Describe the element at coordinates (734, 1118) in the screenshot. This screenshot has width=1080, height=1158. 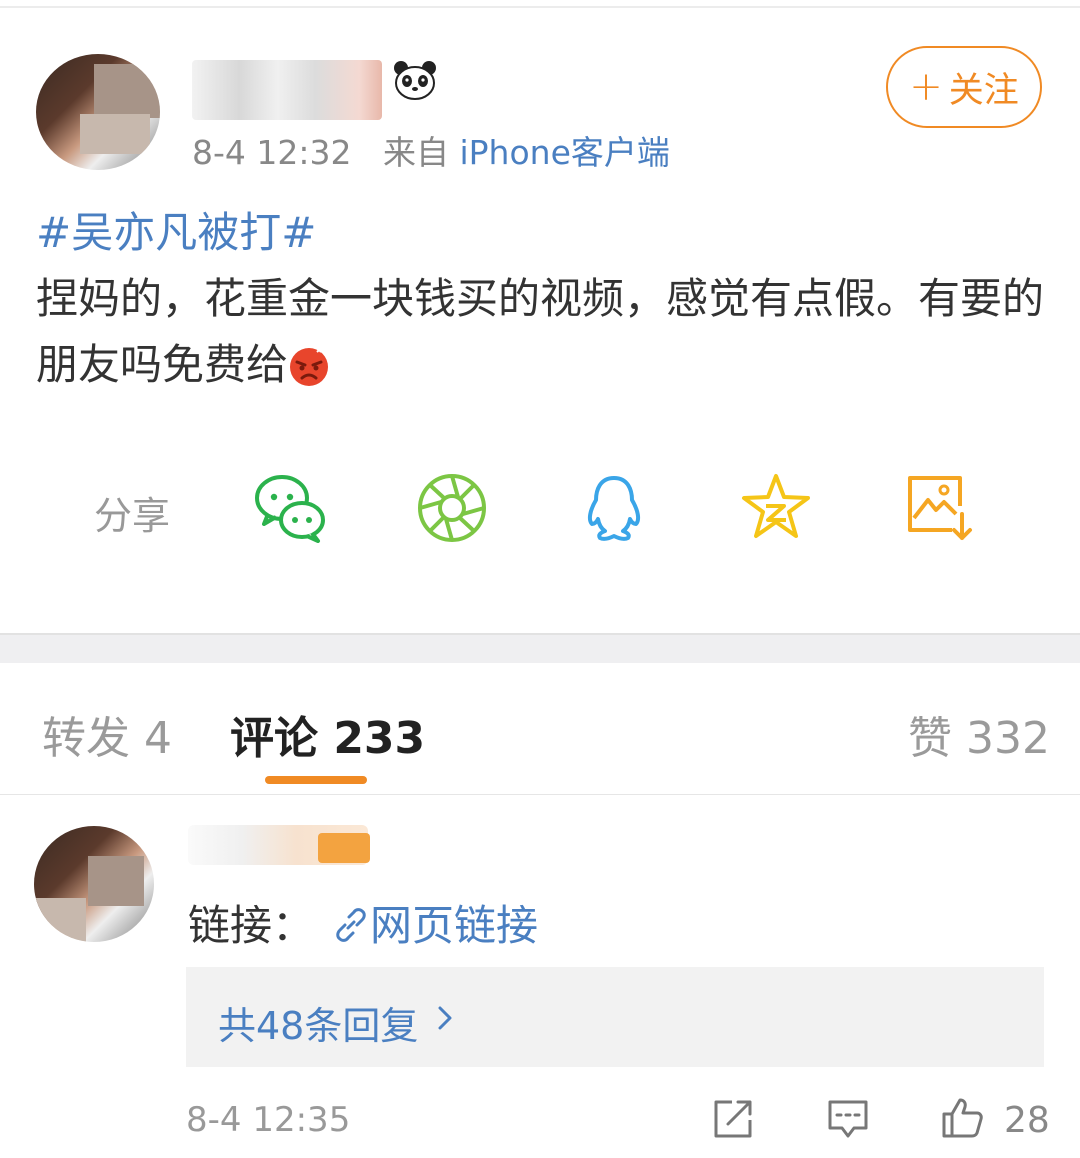
I see `share-out-icon` at that location.